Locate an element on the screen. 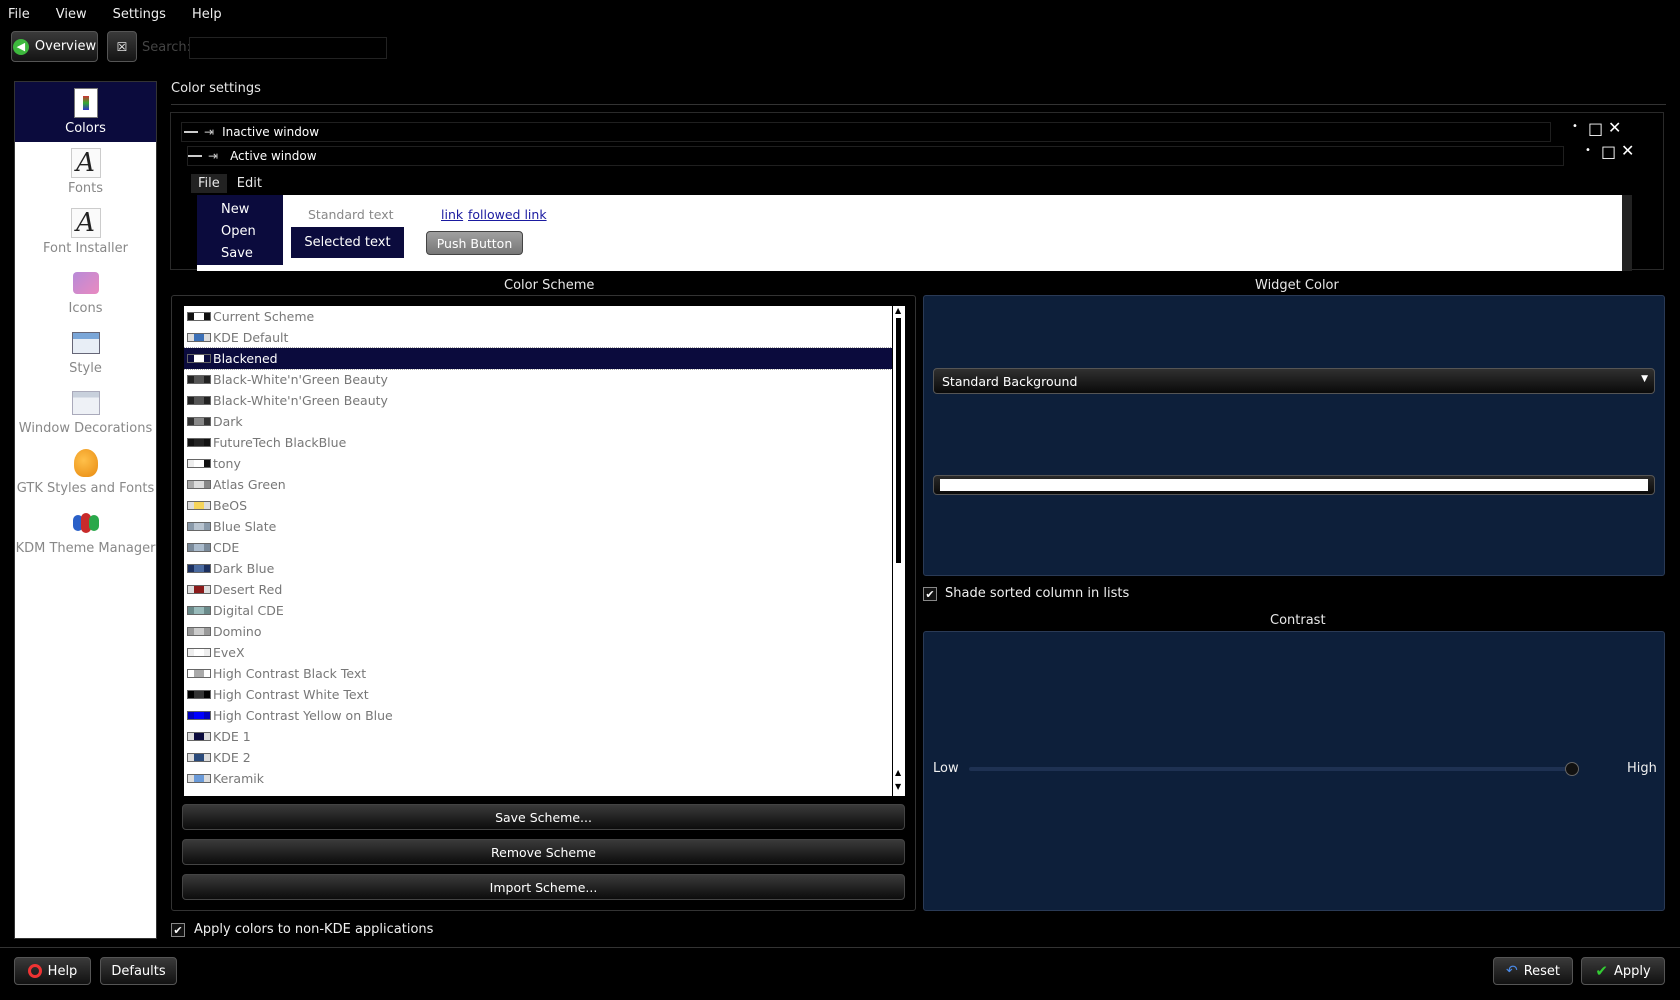  list-item: BeOS is located at coordinates (538, 505).